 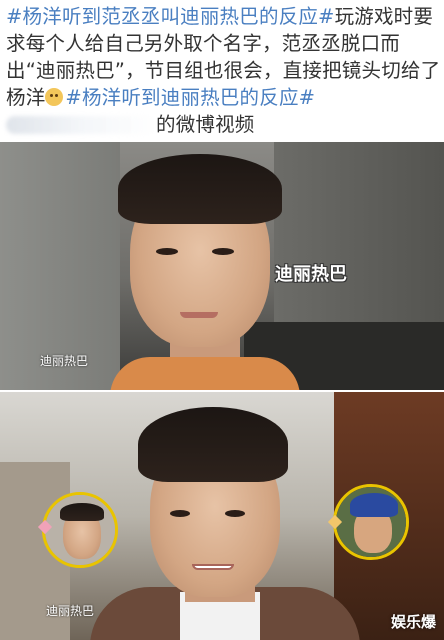 What do you see at coordinates (81, 125) in the screenshot?
I see `blurred-username` at bounding box center [81, 125].